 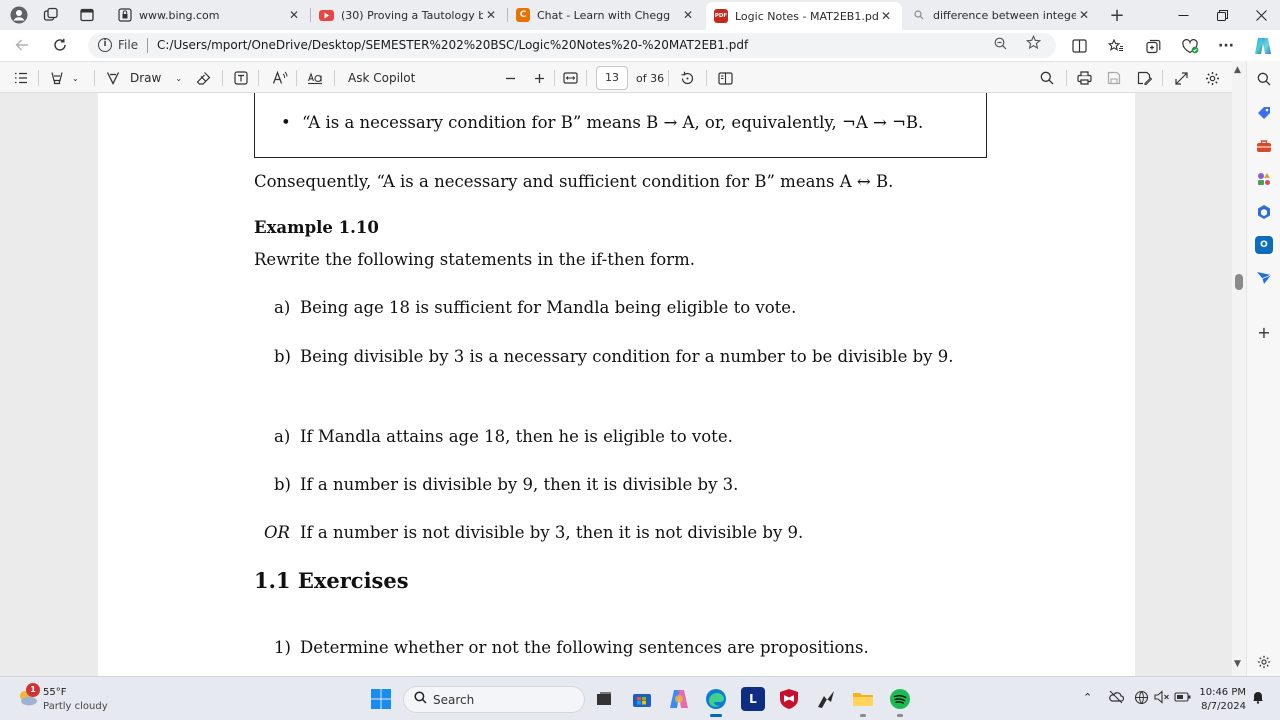 I want to click on fit-to-width-icon, so click(x=570, y=78).